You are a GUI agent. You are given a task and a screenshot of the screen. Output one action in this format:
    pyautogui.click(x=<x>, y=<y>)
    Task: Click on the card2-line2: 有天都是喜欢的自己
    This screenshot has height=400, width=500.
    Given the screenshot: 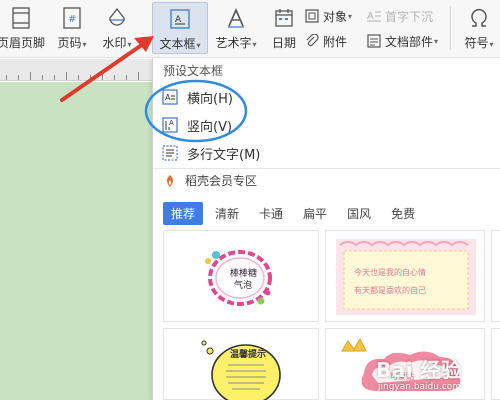 What is the action you would take?
    pyautogui.click(x=390, y=290)
    